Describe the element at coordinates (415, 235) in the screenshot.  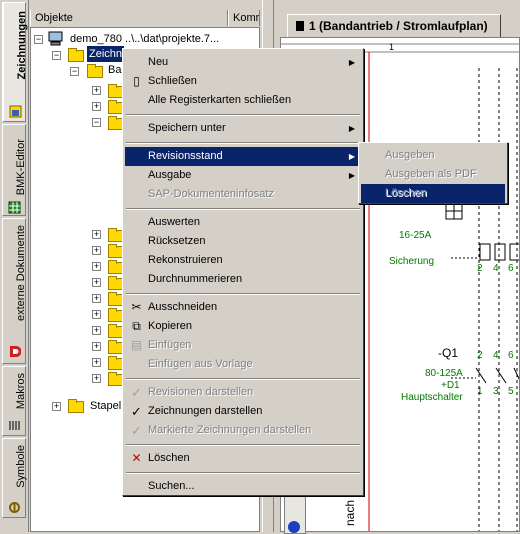
I see `fuse-rating: 16-25A` at that location.